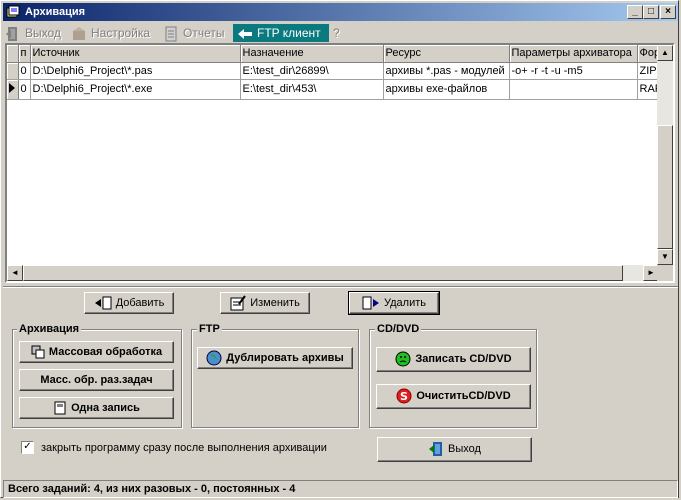 Image resolution: width=681 pixels, height=500 pixels. What do you see at coordinates (340, 12) in the screenshot?
I see `title-bar: Архивация _ □ ×` at bounding box center [340, 12].